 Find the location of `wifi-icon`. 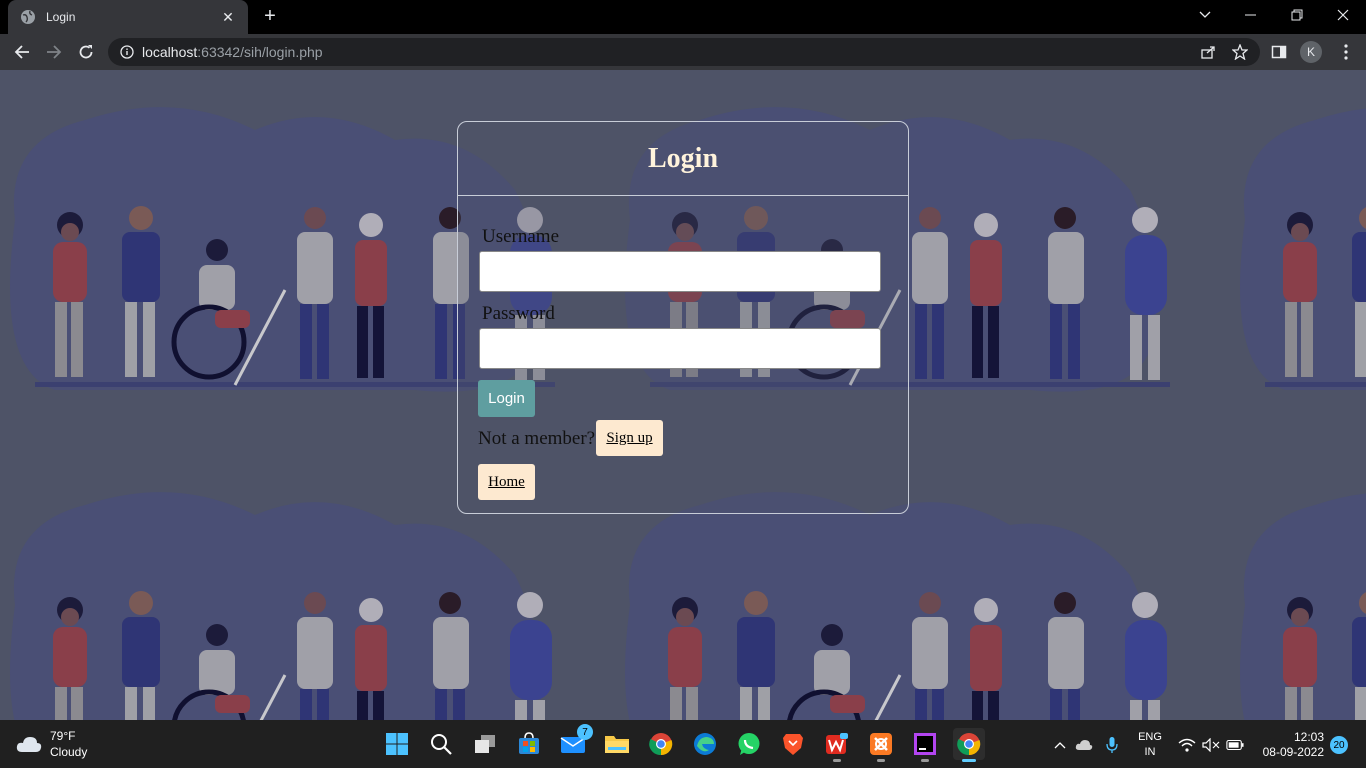

wifi-icon is located at coordinates (1187, 745).